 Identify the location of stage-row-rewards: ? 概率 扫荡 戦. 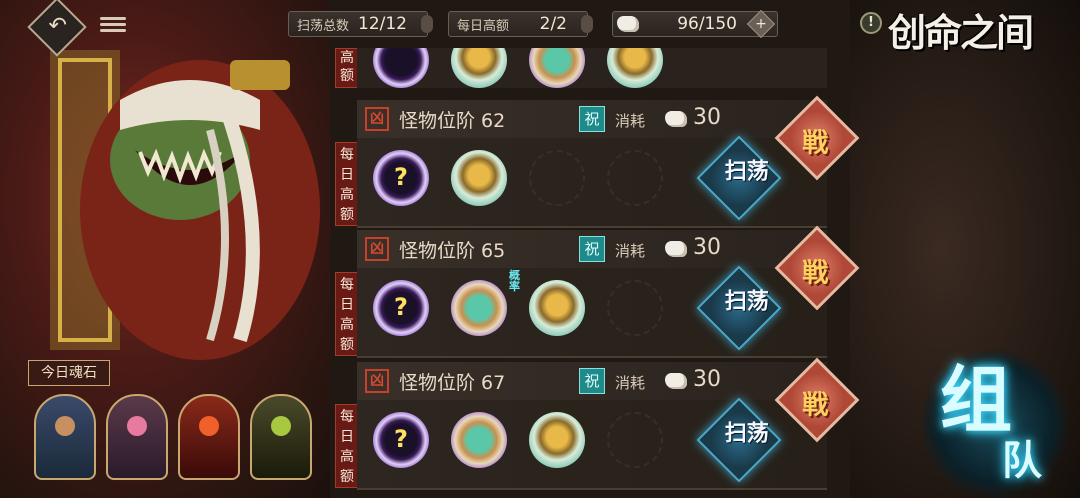
(608, 291).